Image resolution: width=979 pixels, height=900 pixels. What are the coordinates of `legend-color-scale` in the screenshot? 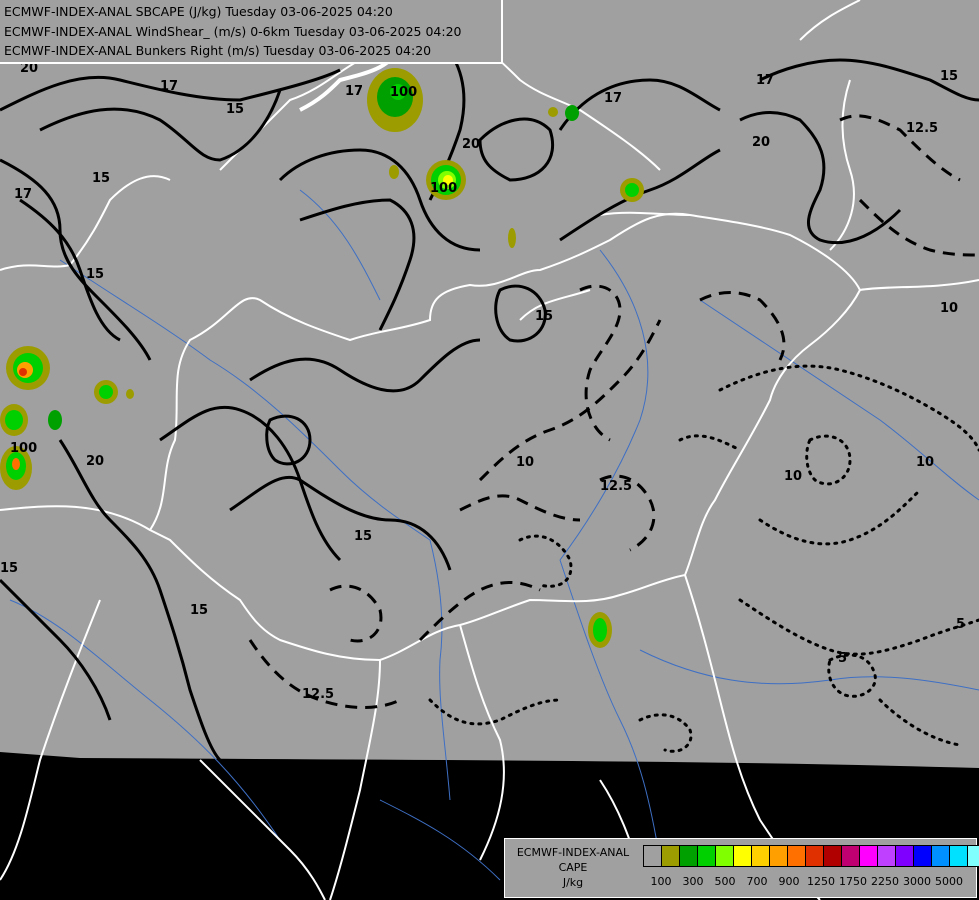 It's located at (811, 856).